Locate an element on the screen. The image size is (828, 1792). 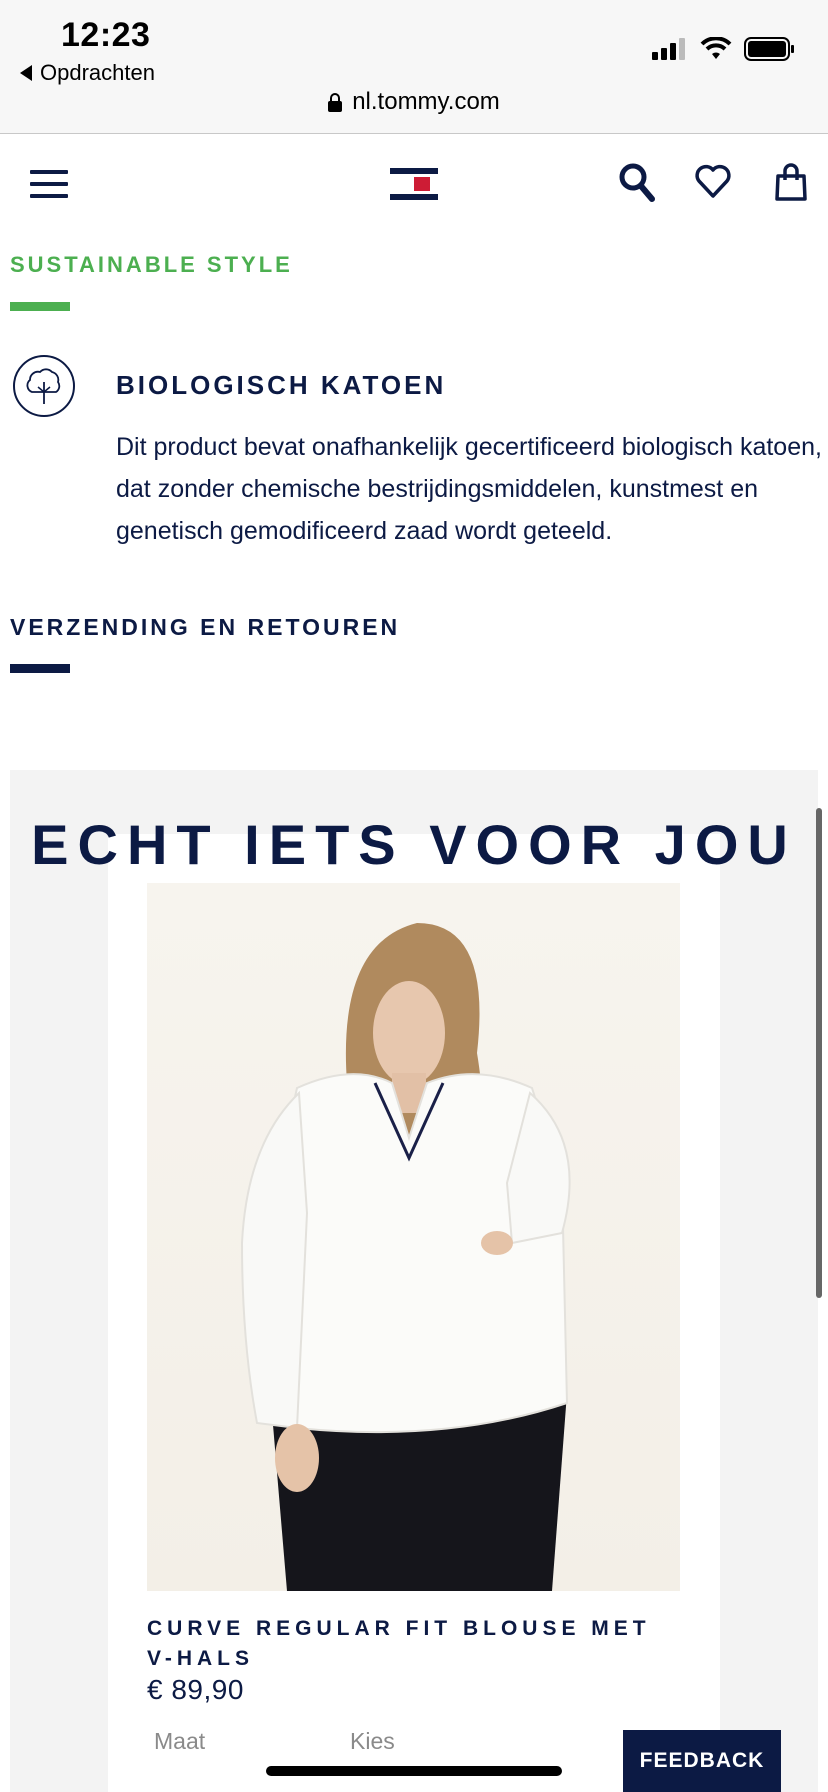
search-icon is located at coordinates (637, 183).